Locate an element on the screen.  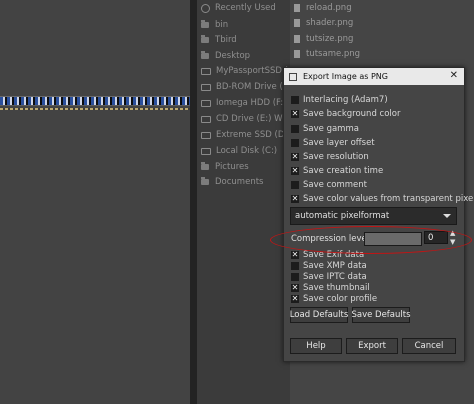
place-label: Desktop is located at coordinates (233, 56).